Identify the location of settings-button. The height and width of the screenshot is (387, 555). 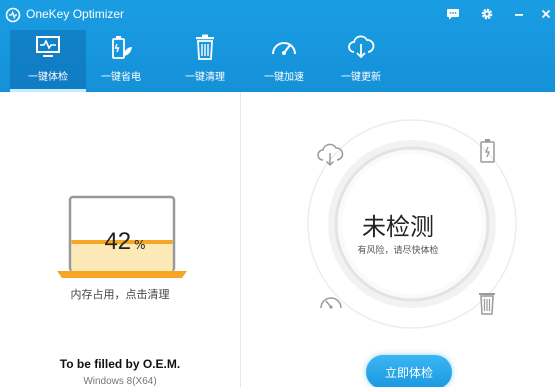
(487, 14).